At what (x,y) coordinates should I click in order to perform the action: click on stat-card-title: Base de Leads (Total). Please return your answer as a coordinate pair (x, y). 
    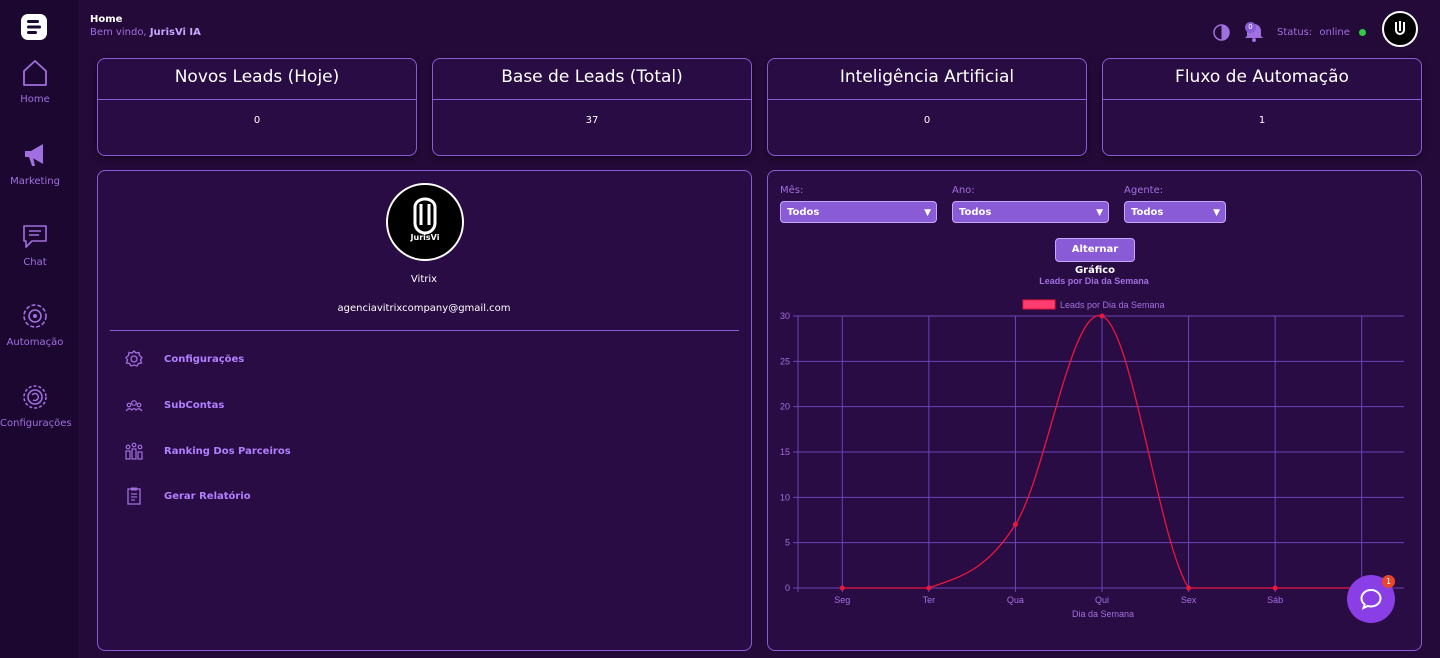
    Looking at the image, I should click on (592, 79).